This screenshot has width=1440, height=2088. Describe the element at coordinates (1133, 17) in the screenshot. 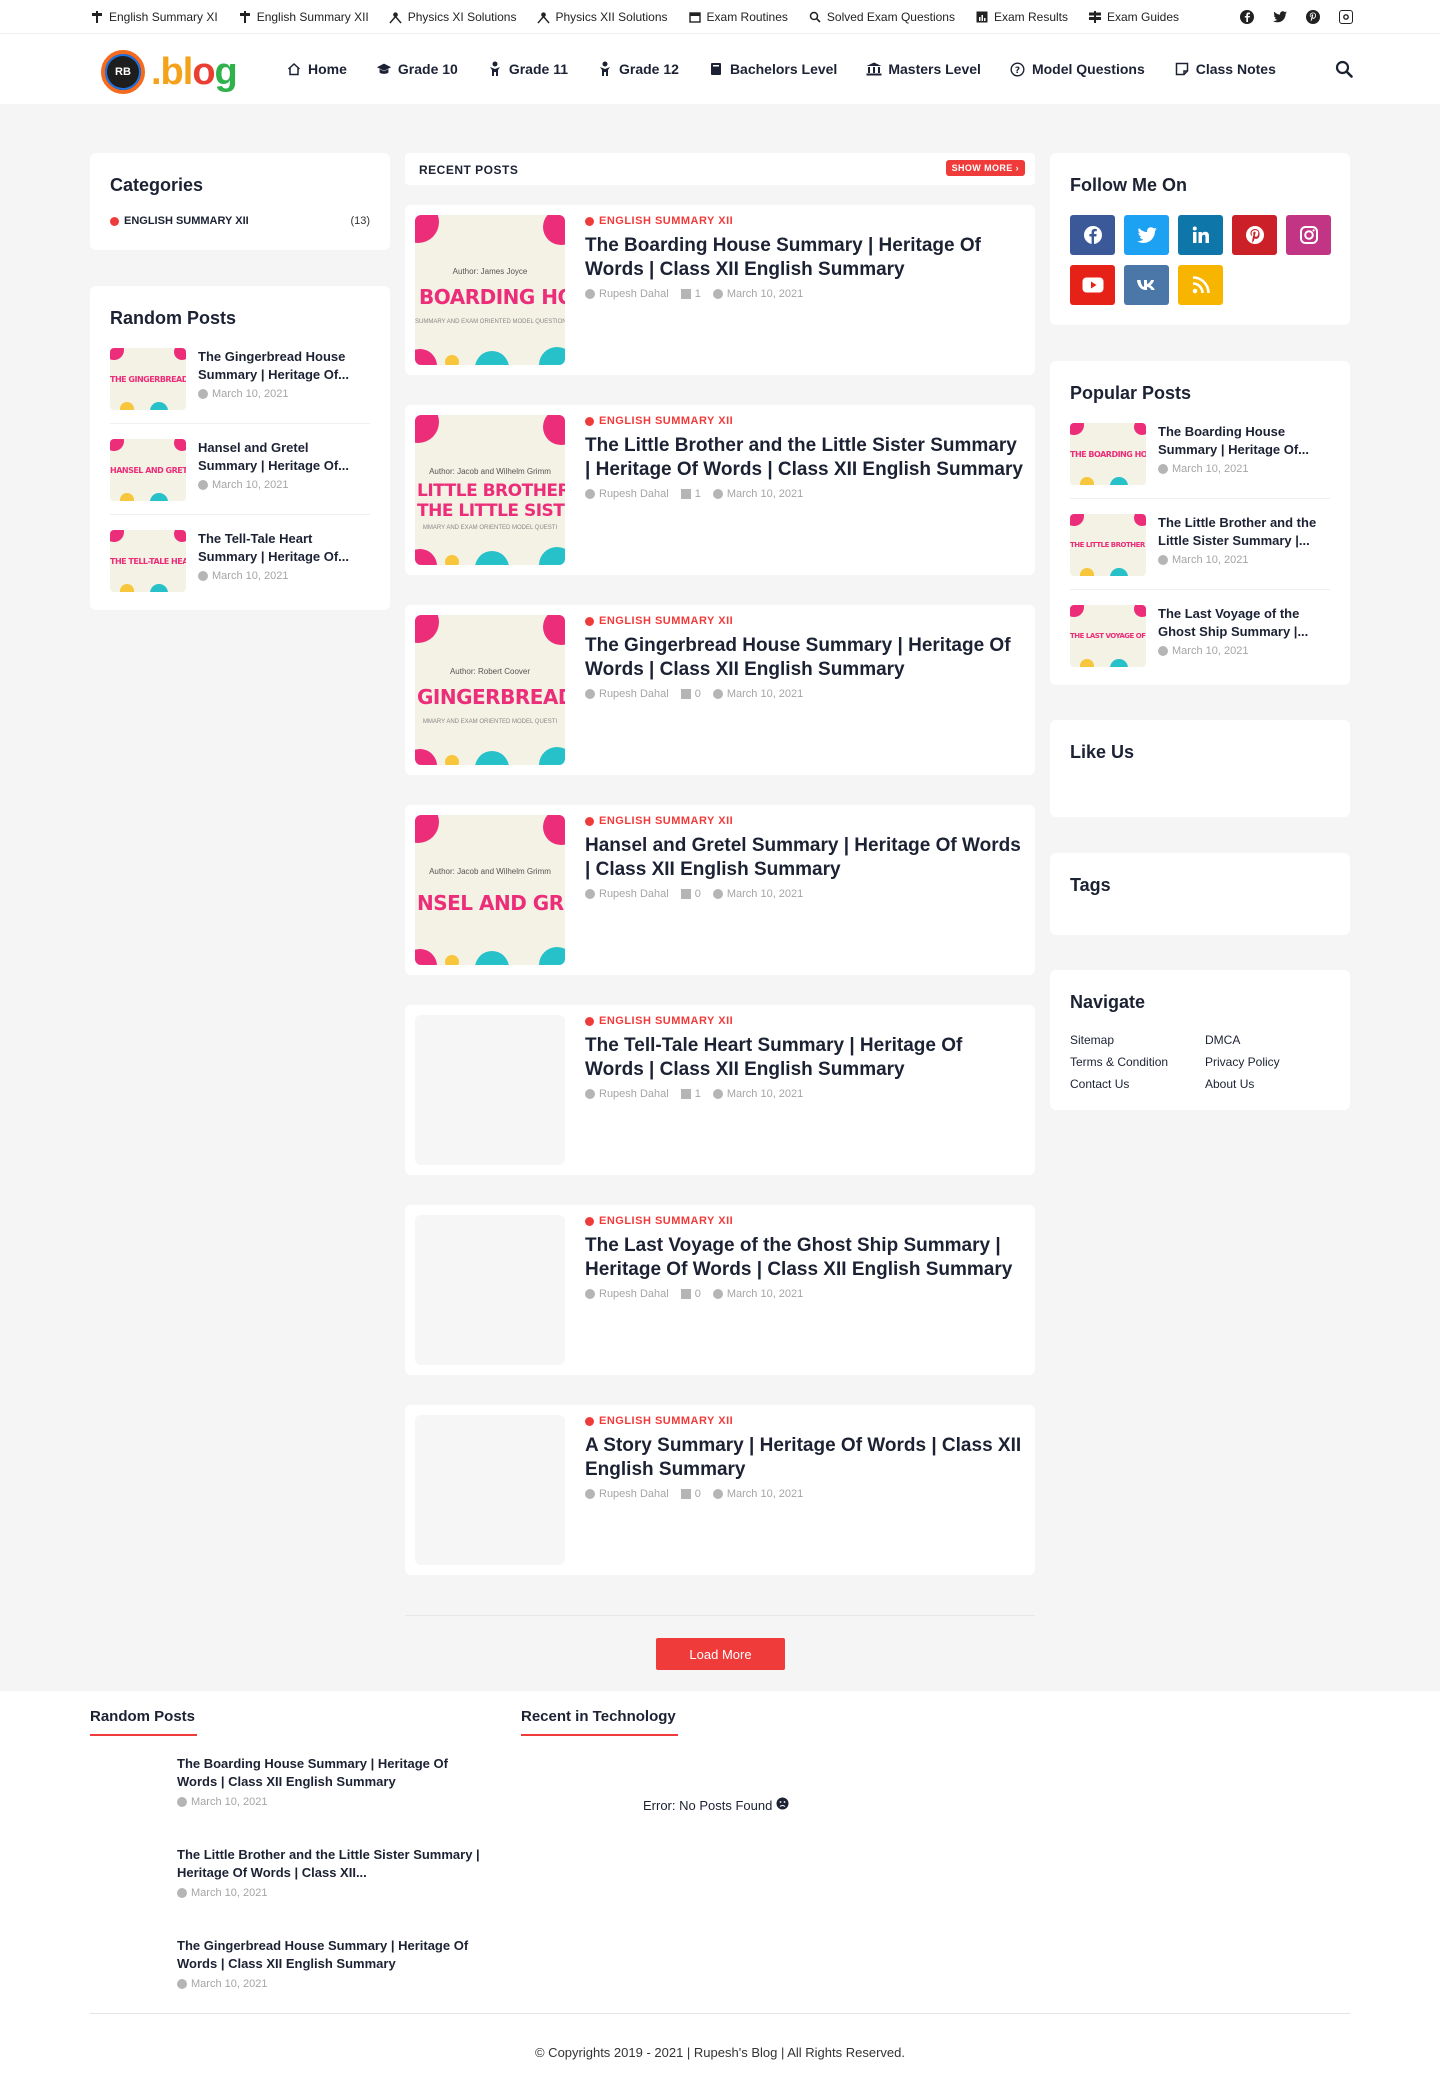

I see `toplink-exam-guides: Exam Guides` at that location.